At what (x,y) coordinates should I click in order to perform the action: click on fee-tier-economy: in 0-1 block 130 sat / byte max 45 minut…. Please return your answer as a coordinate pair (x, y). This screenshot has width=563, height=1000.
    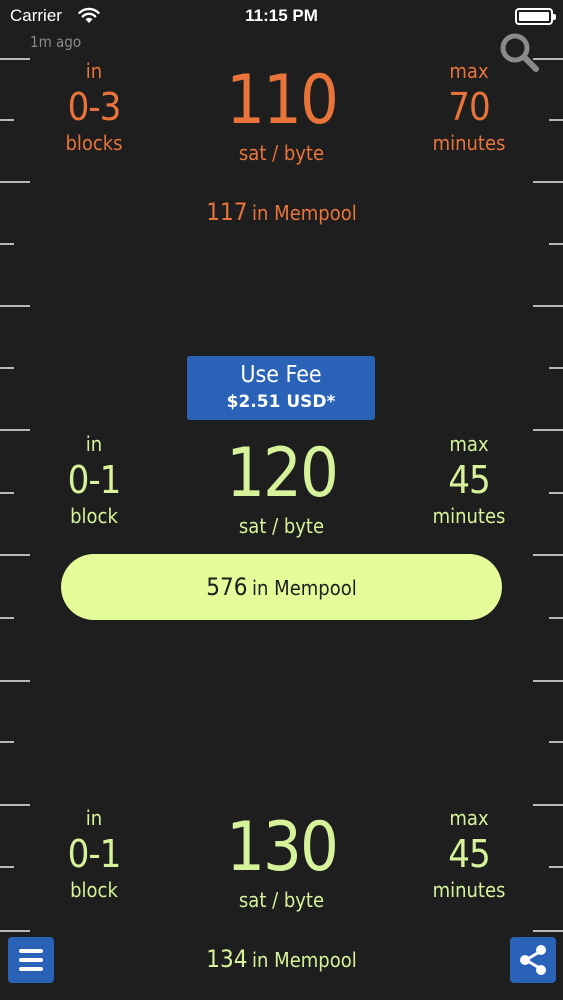
    Looking at the image, I should click on (281, 865).